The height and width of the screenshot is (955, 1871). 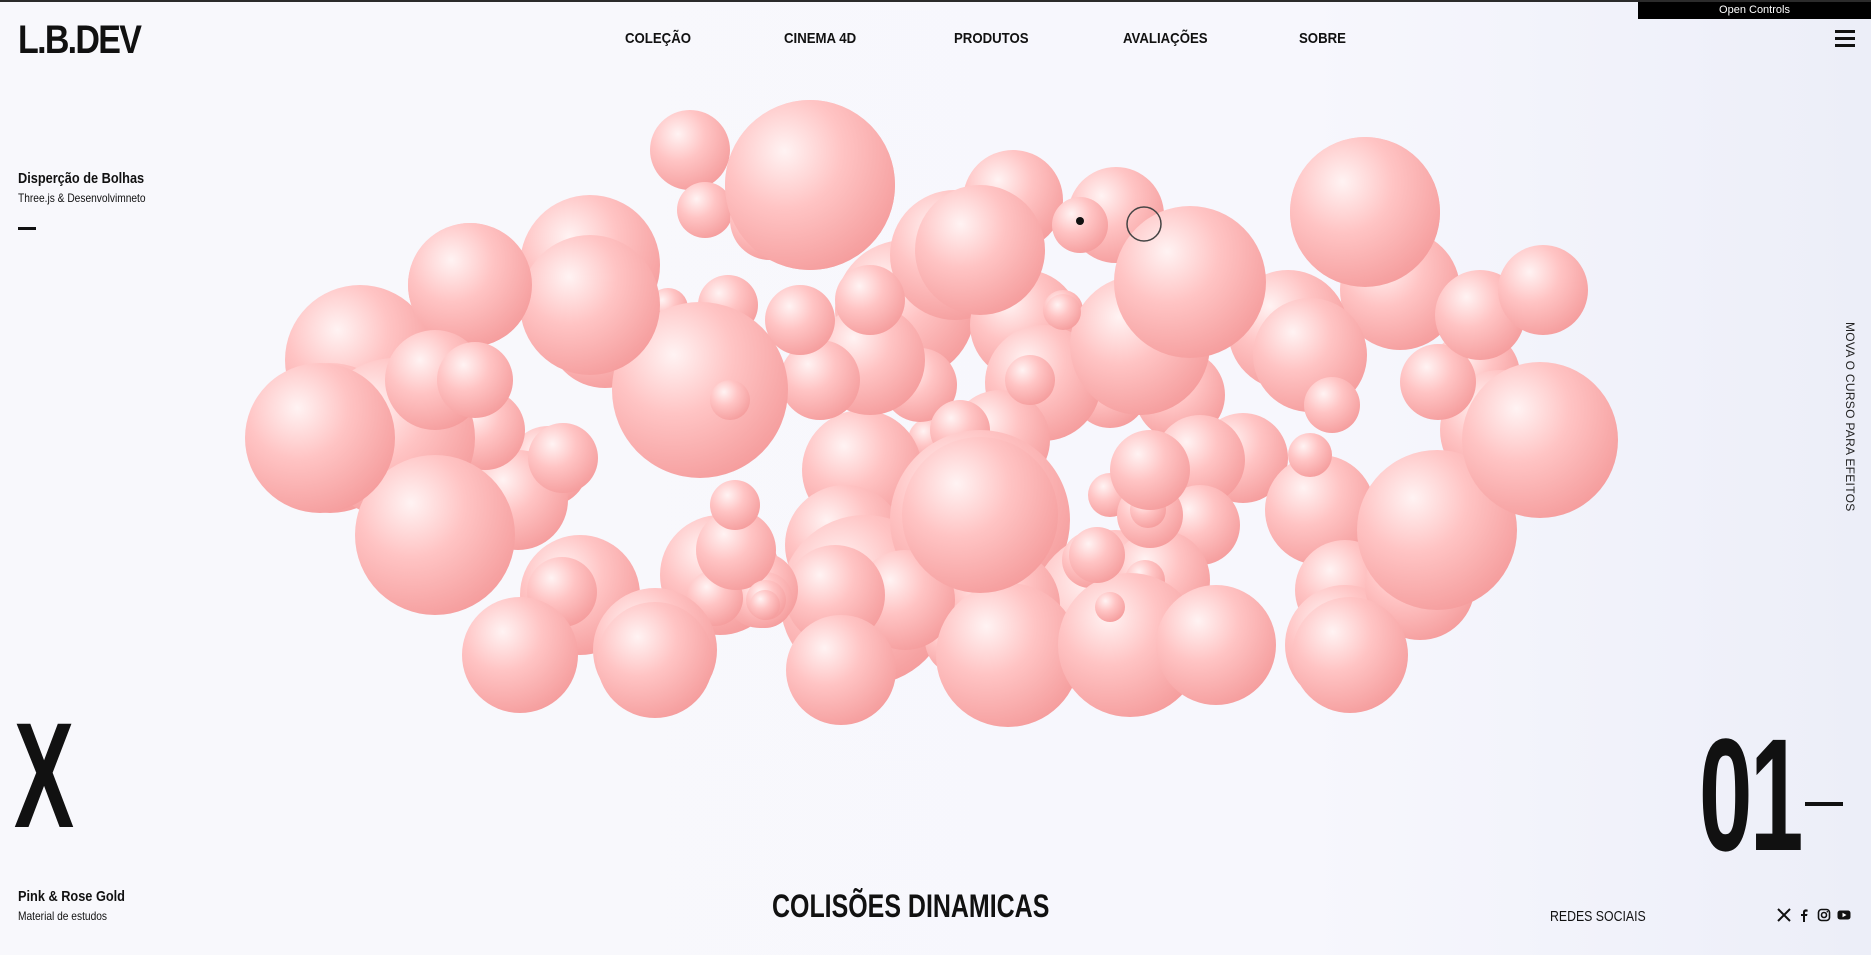 What do you see at coordinates (1754, 10) in the screenshot?
I see `open-controls-button: Open Controls` at bounding box center [1754, 10].